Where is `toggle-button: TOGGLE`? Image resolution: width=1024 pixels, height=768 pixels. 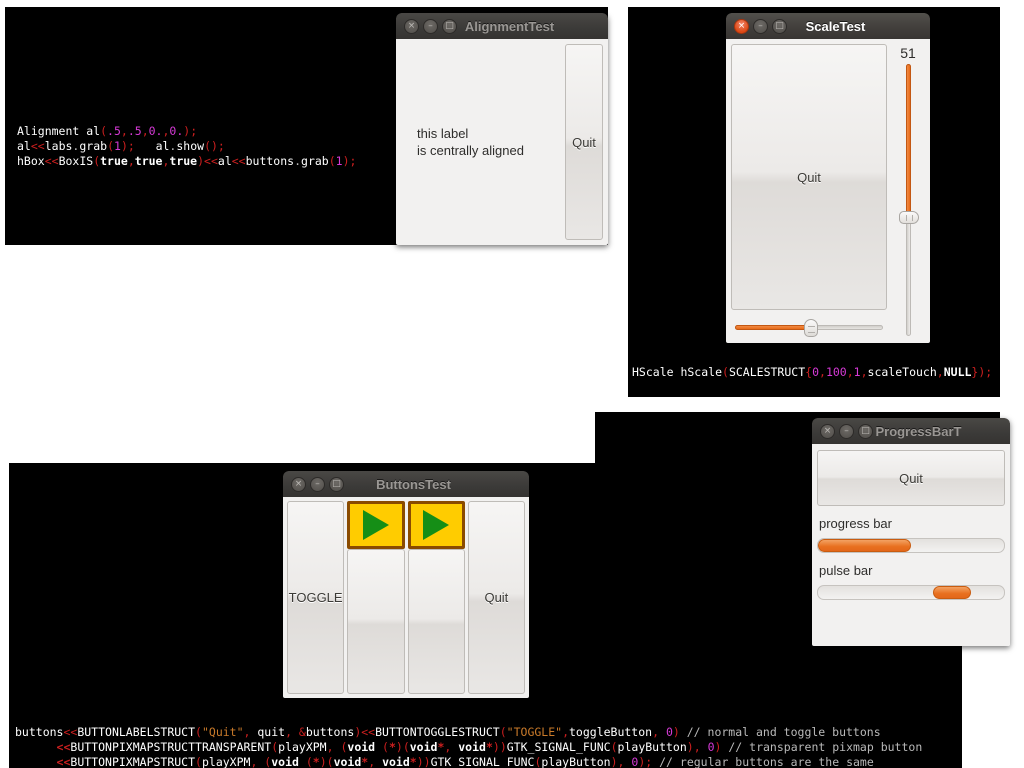
toggle-button: TOGGLE is located at coordinates (316, 597).